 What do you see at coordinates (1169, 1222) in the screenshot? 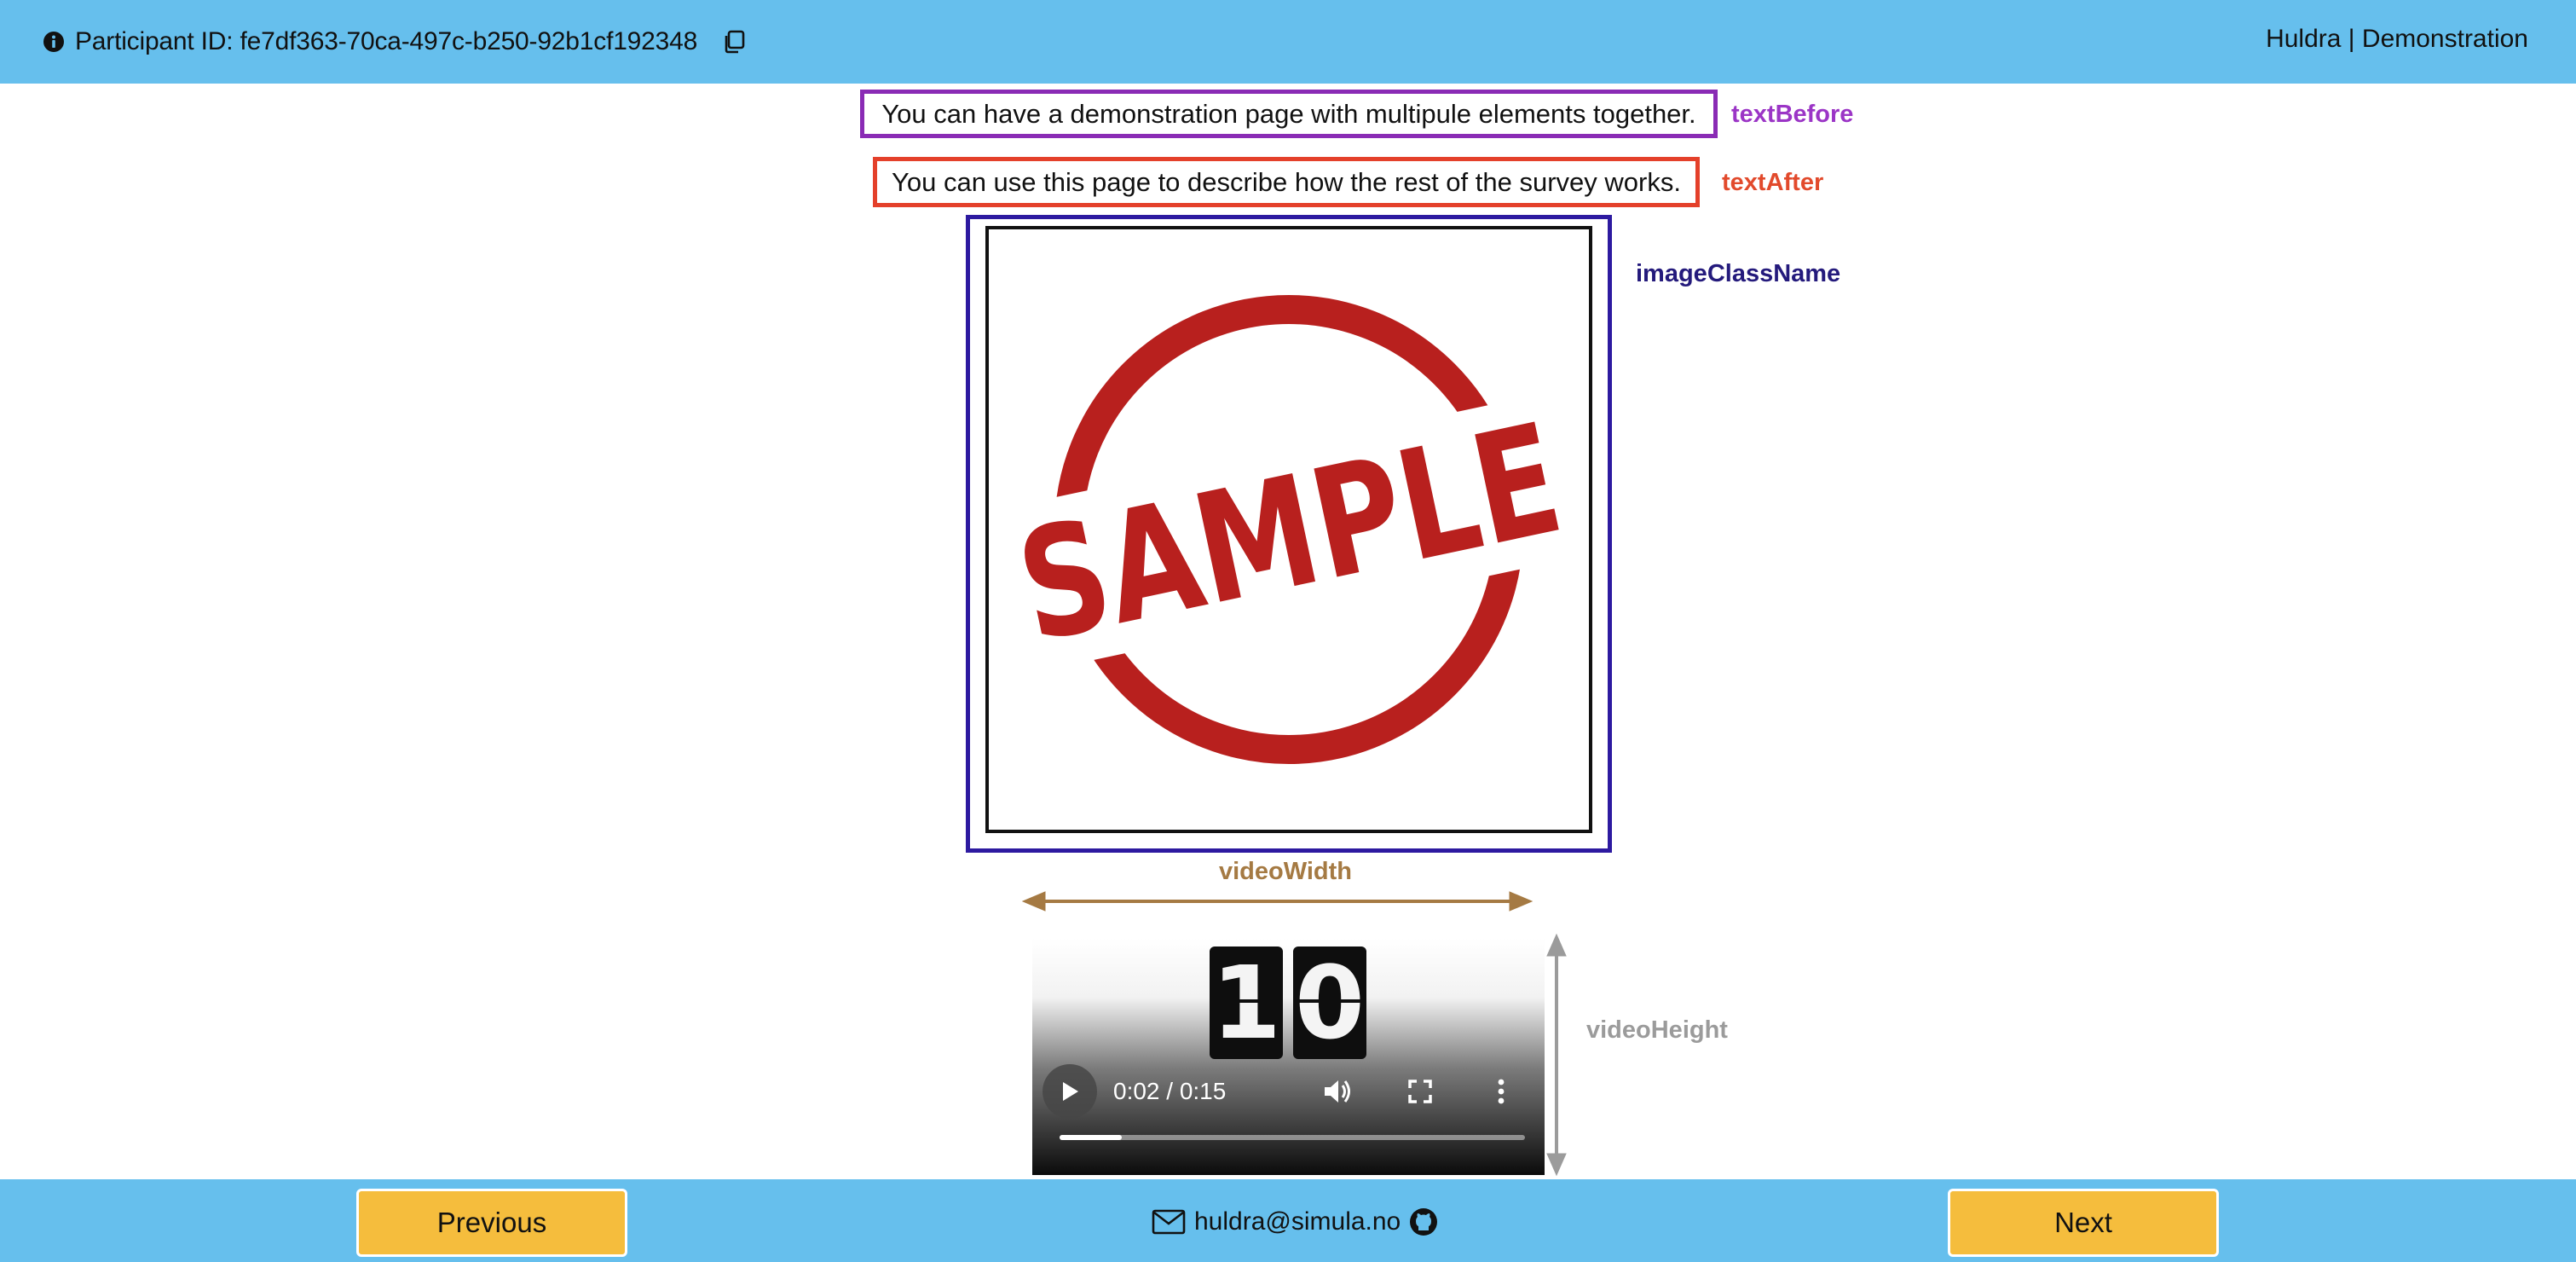
I see `envelope-icon` at bounding box center [1169, 1222].